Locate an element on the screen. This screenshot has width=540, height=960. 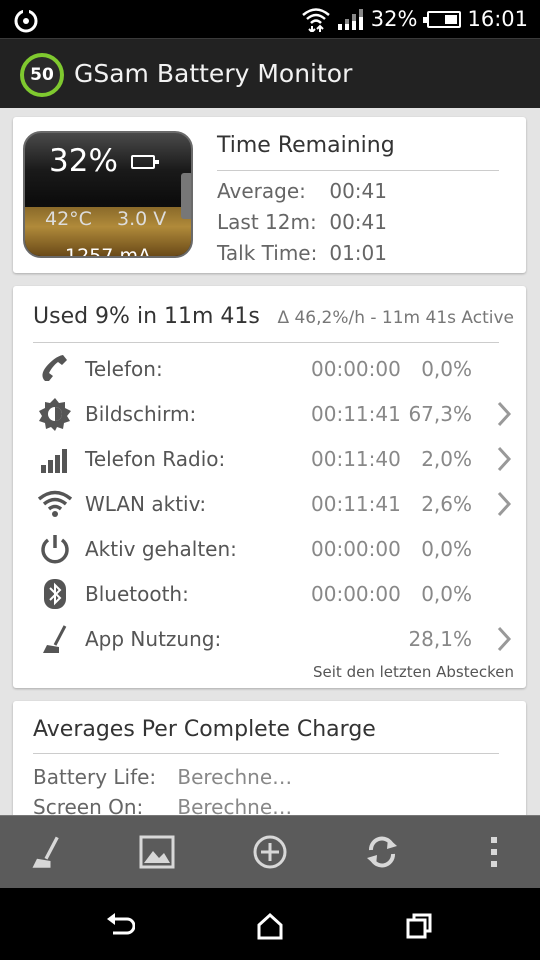
time-remaining-row: Last 12m: 00:41 is located at coordinates (302, 222).